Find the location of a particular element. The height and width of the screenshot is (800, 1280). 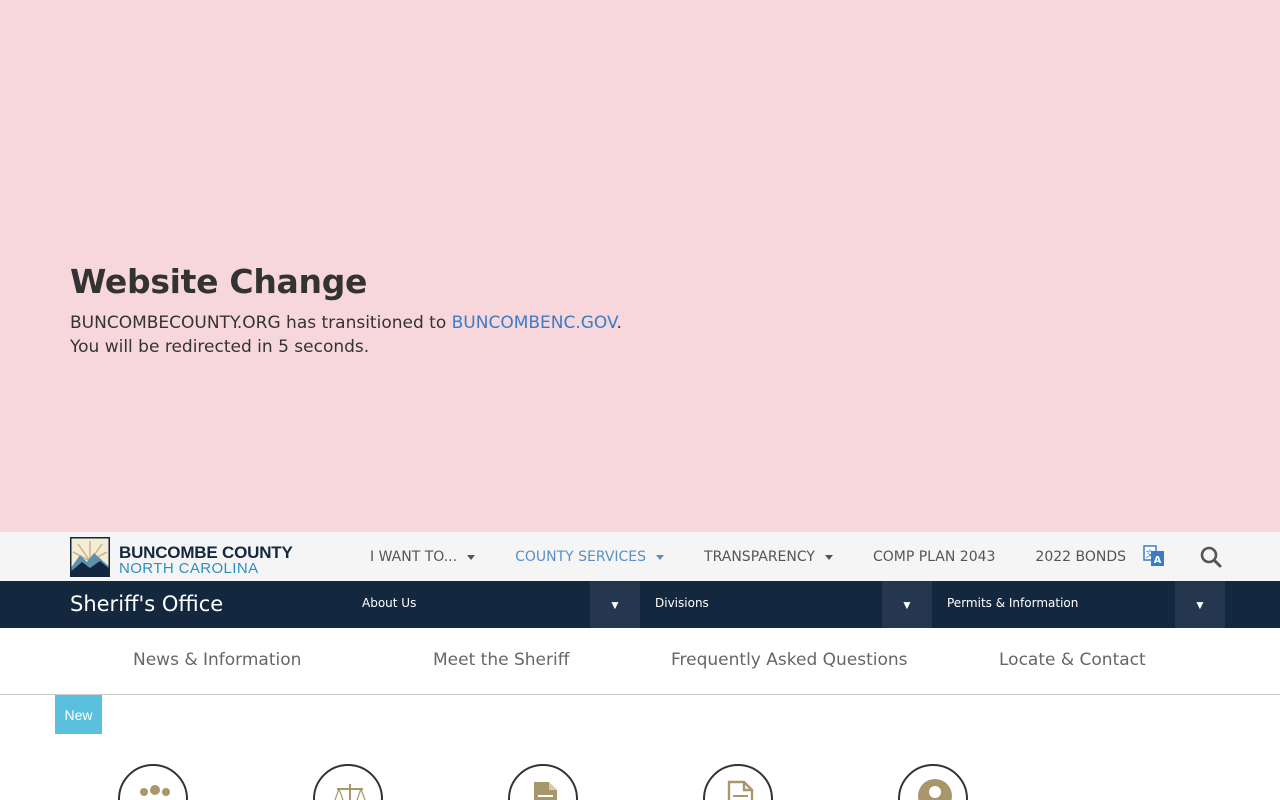

dept-menu-about-us: About Us ▼ is located at coordinates (501, 604).